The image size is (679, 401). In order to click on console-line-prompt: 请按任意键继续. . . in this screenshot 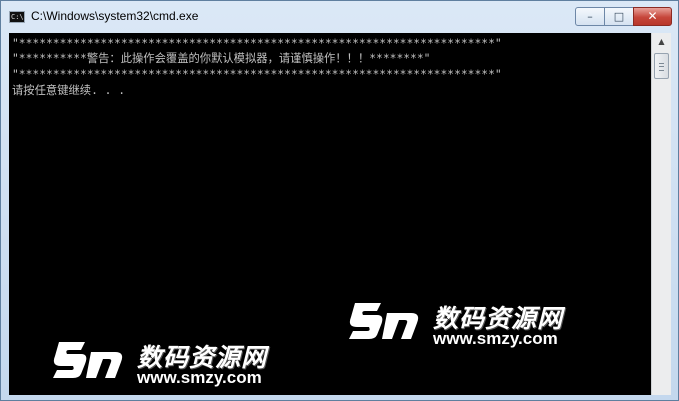, I will do `click(69, 90)`.